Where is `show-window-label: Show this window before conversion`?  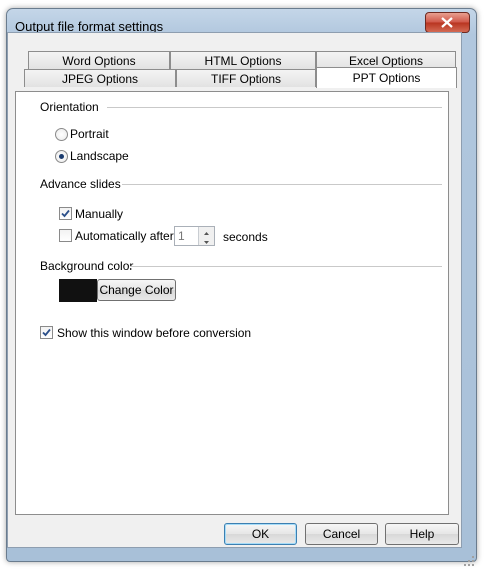
show-window-label: Show this window before conversion is located at coordinates (154, 333).